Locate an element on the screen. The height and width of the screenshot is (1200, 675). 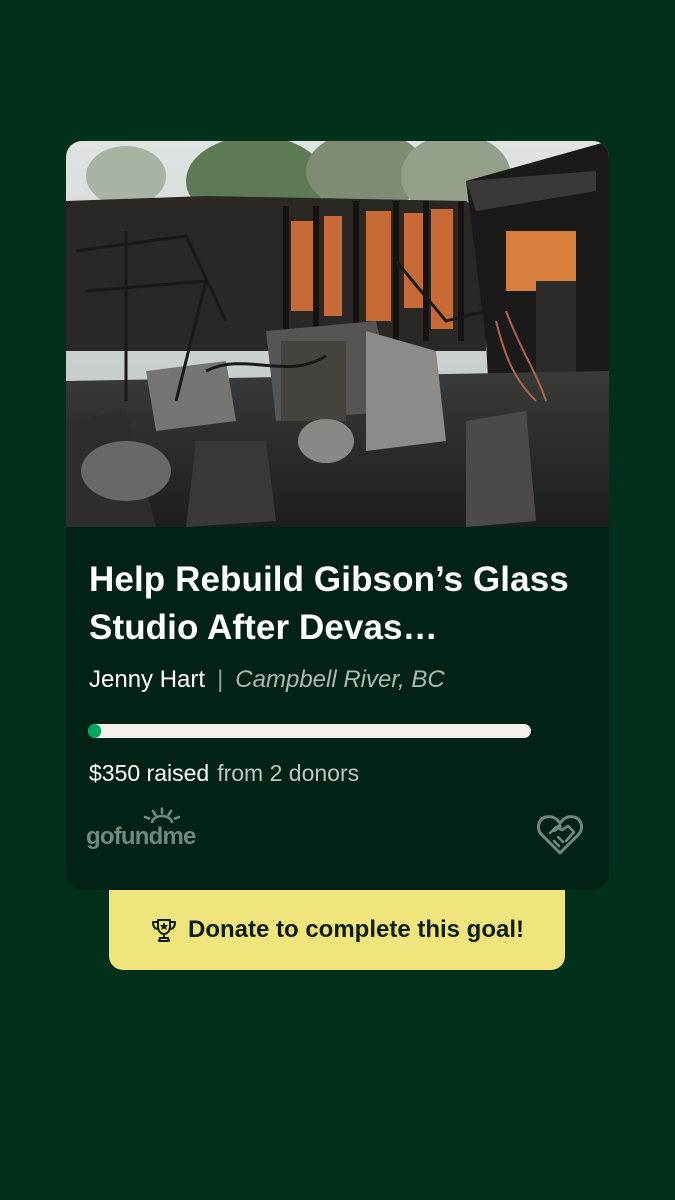
trophy-icon is located at coordinates (163, 930).